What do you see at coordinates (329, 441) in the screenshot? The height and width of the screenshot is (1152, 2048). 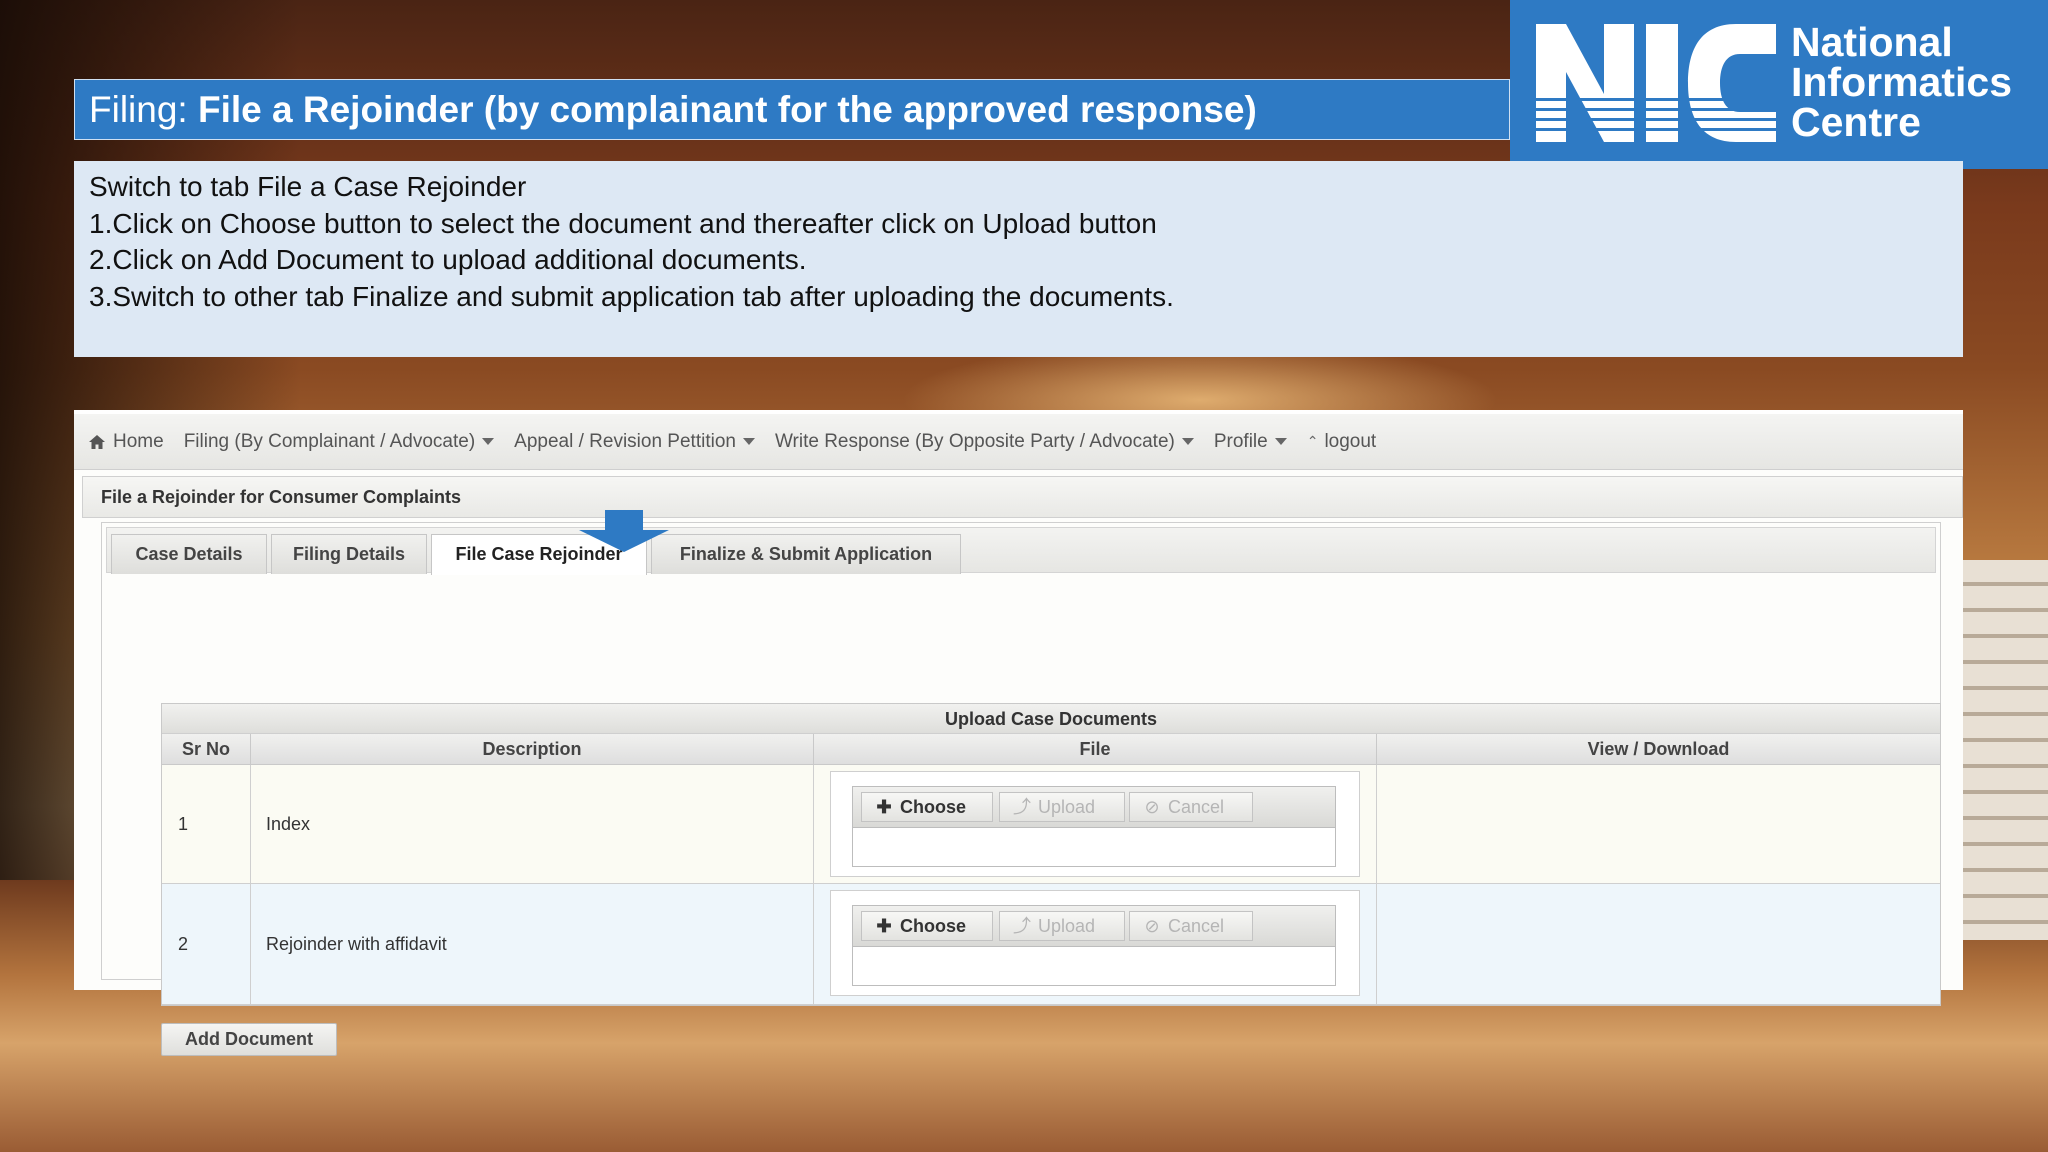 I see `nav-filing-label: Filing (By Complainant / Advocate)` at bounding box center [329, 441].